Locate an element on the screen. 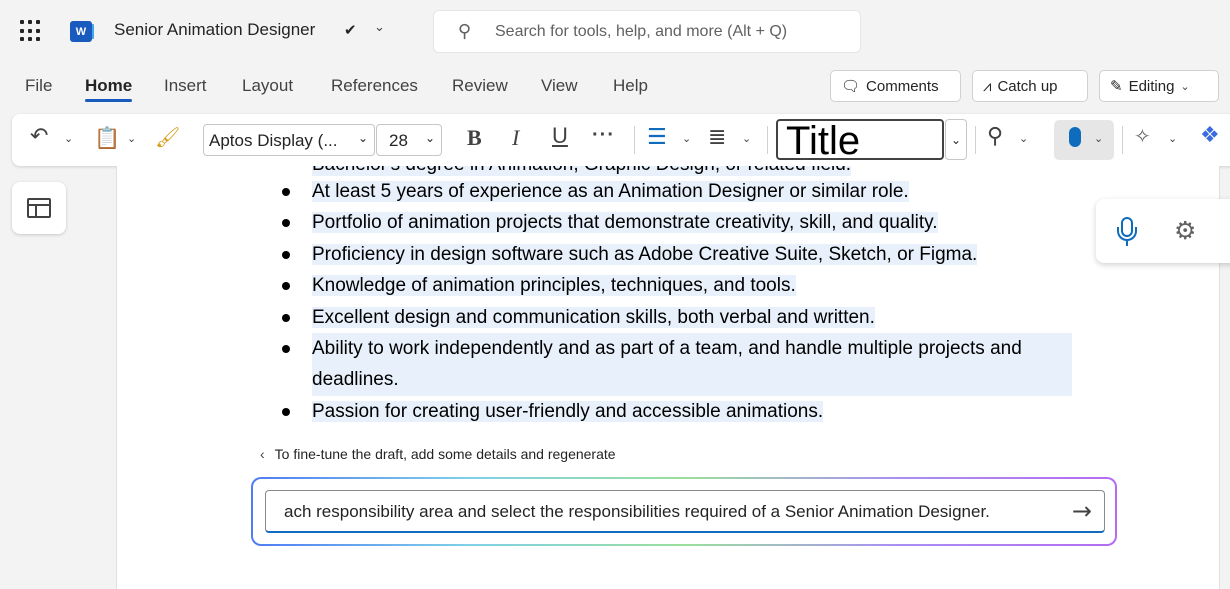 This screenshot has width=1230, height=589. find-icon: ⚲ is located at coordinates (995, 136).